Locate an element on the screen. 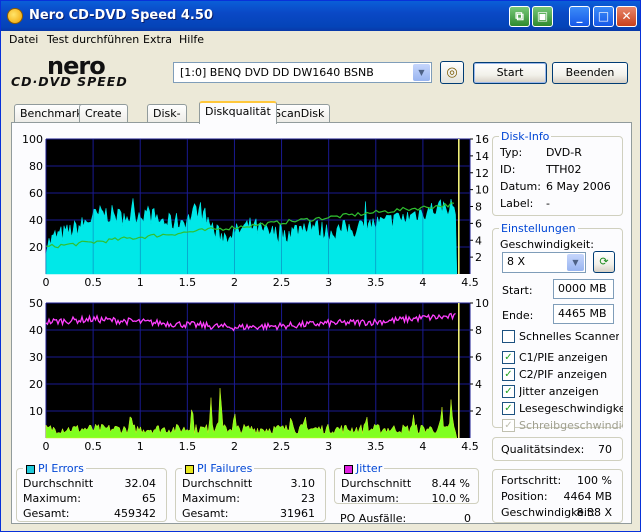 This screenshot has width=641, height=532. minimize-button: _ is located at coordinates (579, 16).